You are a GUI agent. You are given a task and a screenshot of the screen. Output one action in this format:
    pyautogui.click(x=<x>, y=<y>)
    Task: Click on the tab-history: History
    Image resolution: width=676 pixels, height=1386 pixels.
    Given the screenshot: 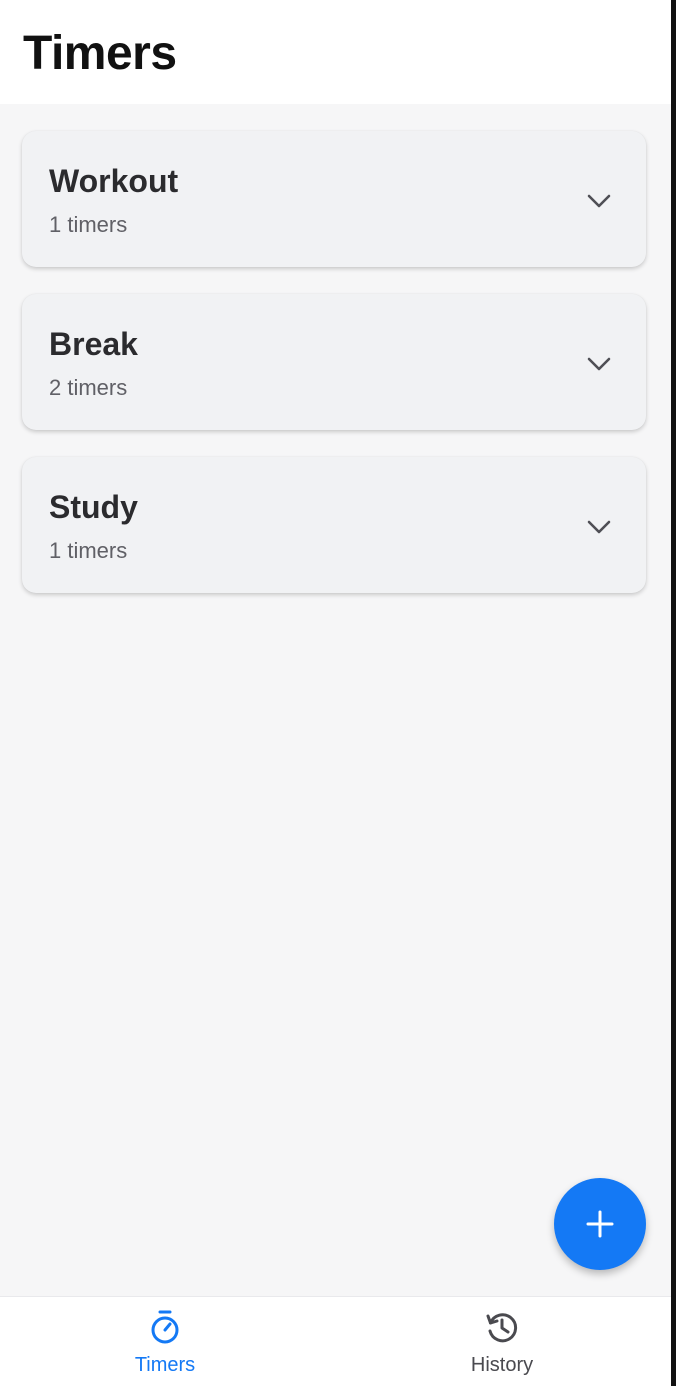 What is the action you would take?
    pyautogui.click(x=502, y=1341)
    